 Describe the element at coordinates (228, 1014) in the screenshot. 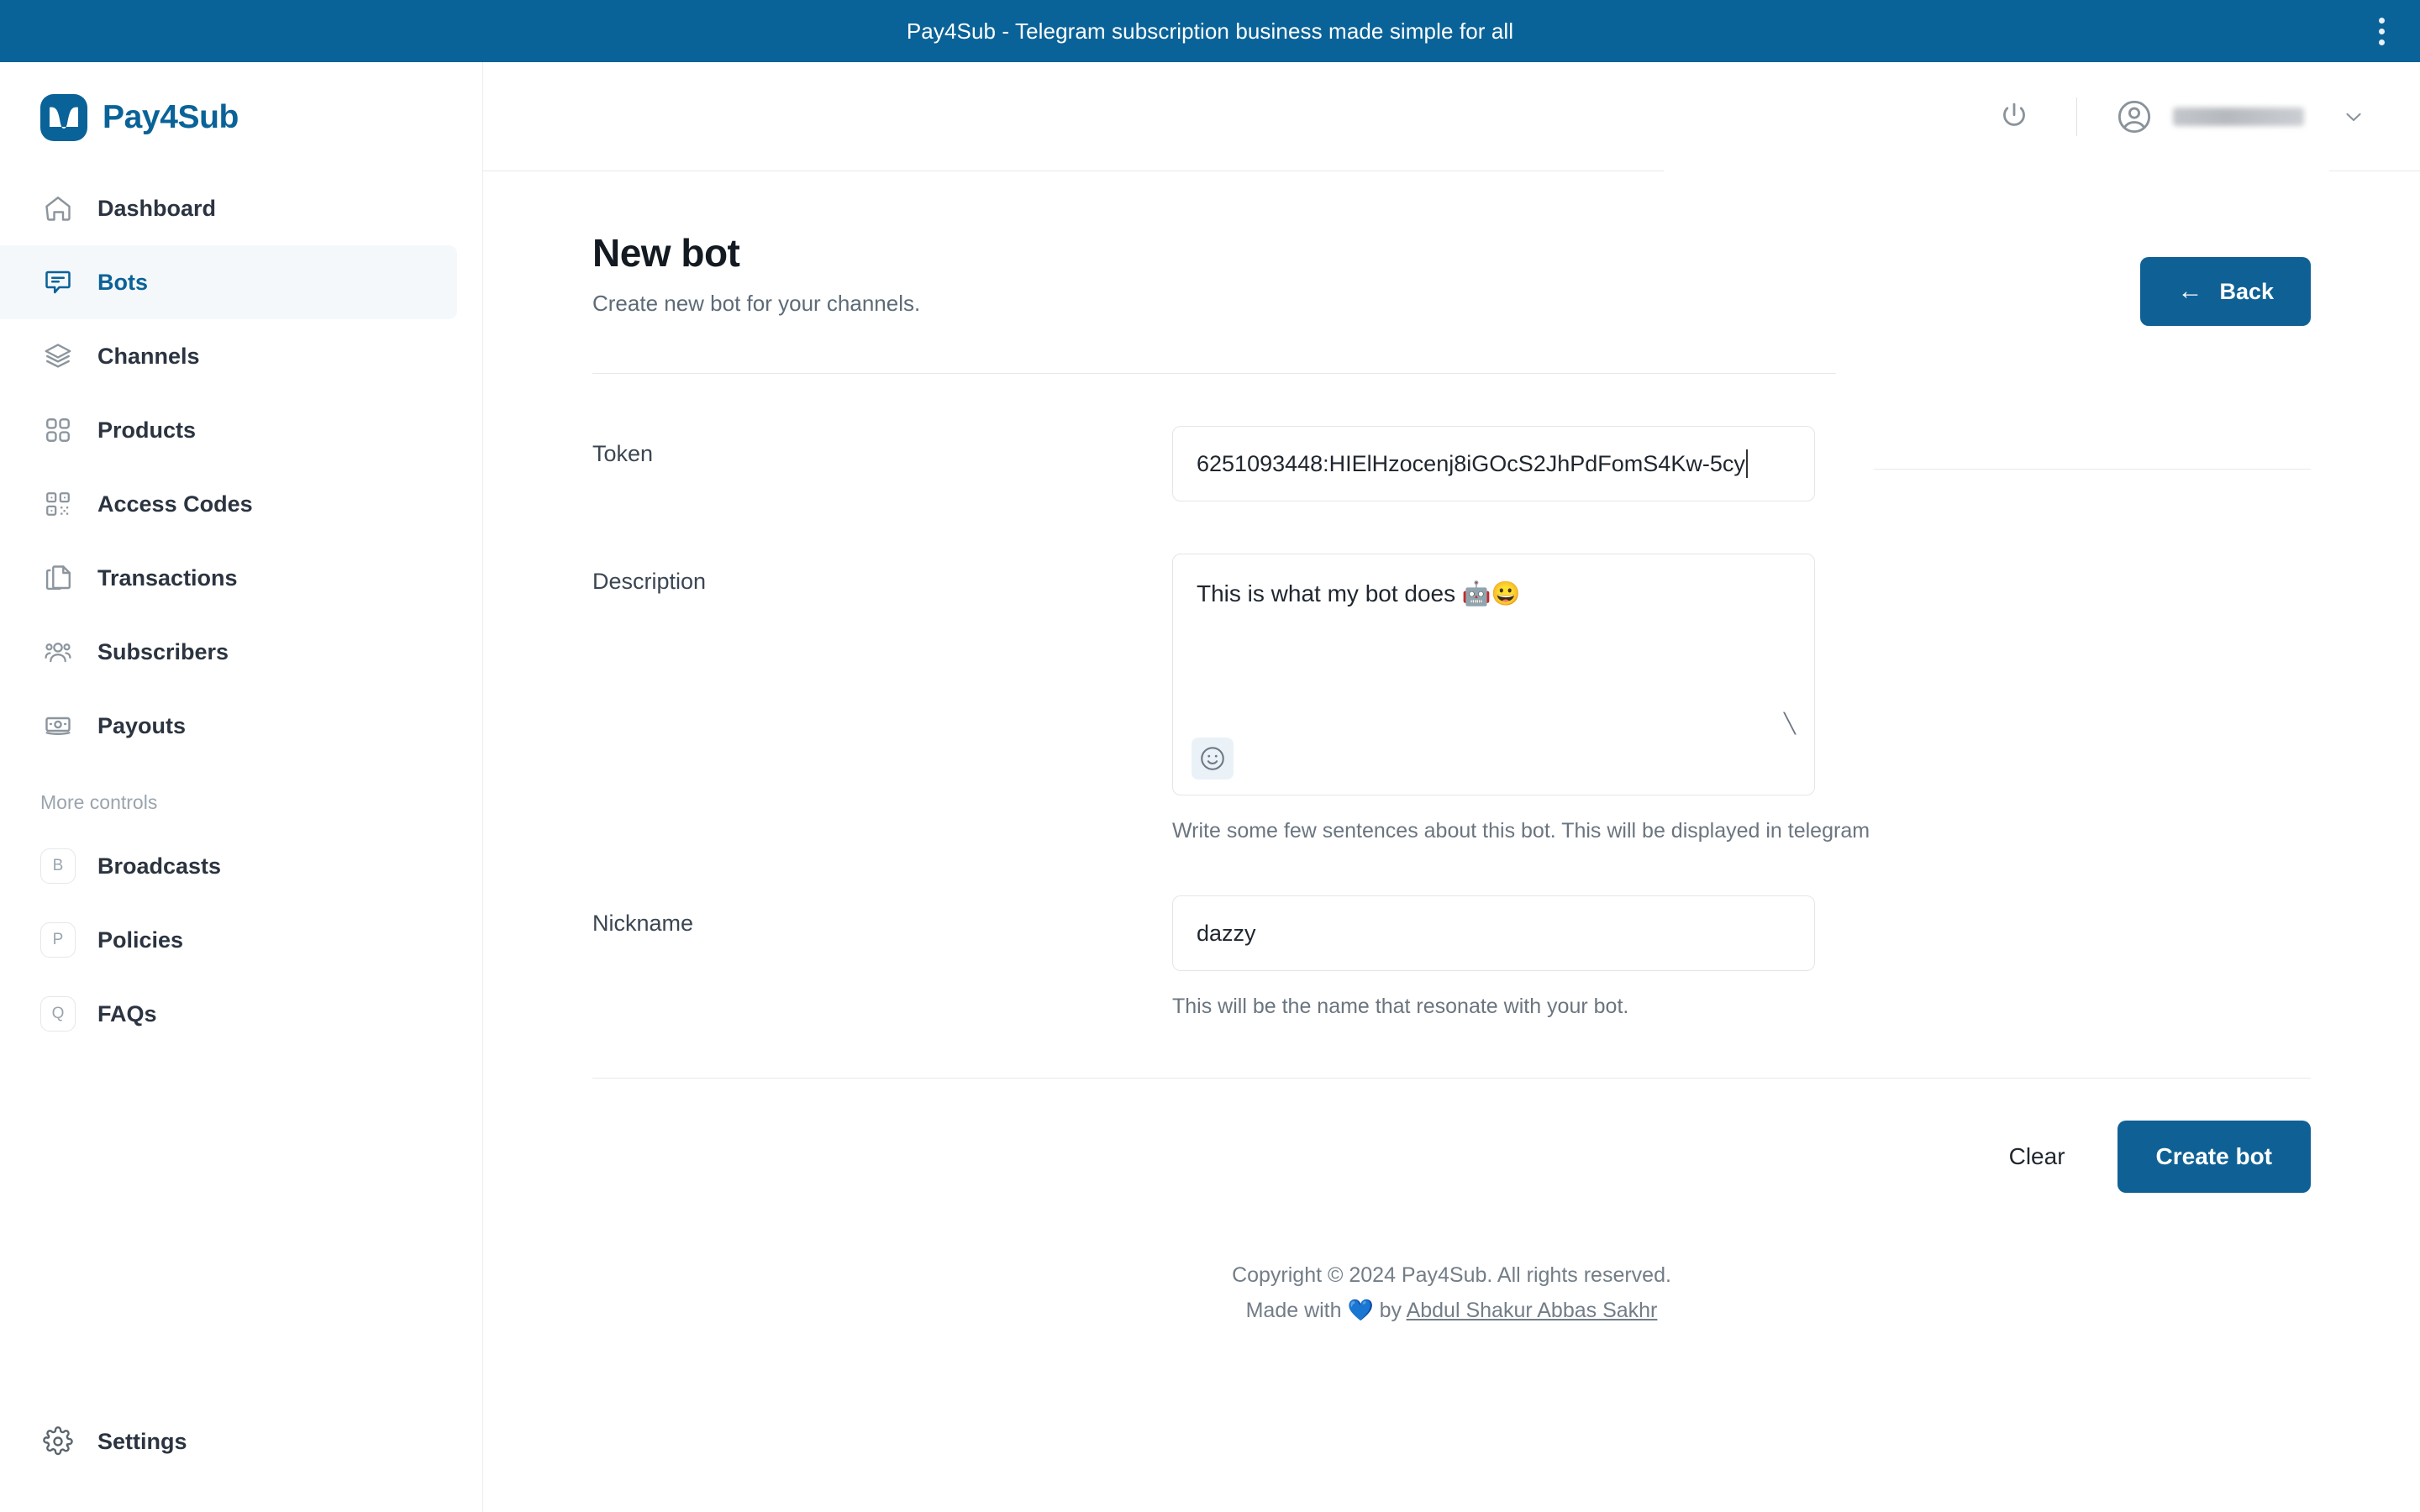

I see `sidebar-item-faqs: Q FAQs` at that location.